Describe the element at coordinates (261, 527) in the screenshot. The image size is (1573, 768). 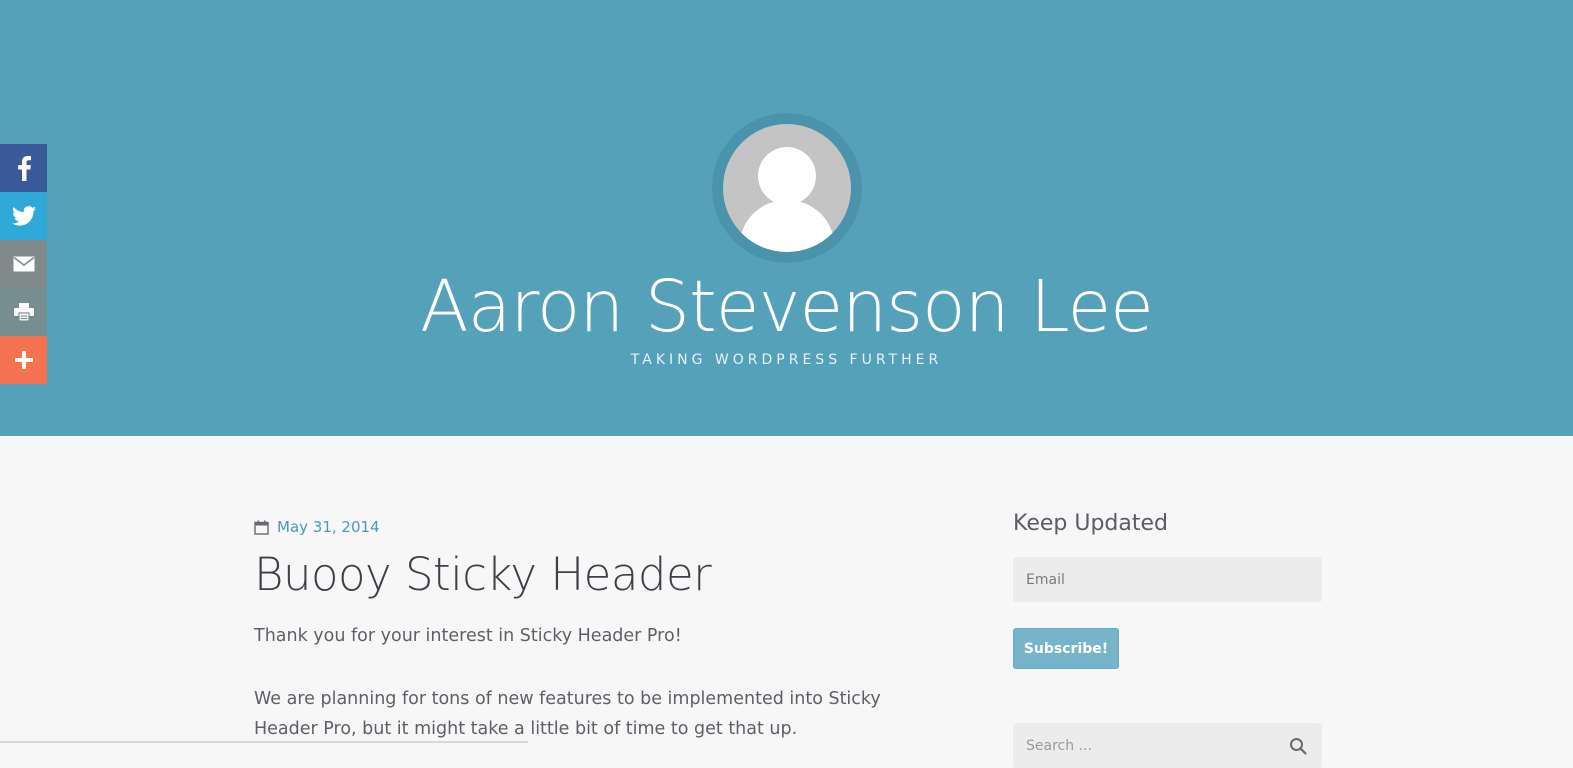
I see `calendar-icon` at that location.